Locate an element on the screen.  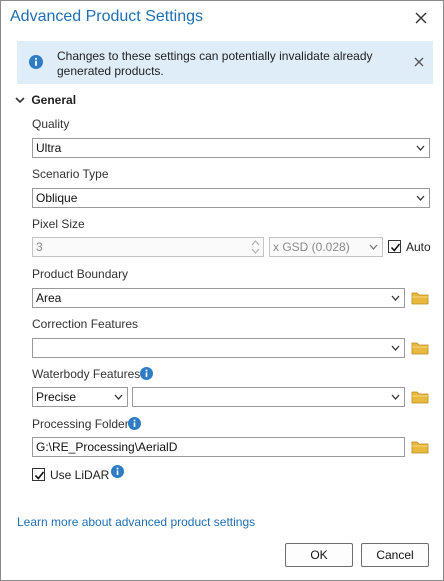
auto-checkbox is located at coordinates (394, 246).